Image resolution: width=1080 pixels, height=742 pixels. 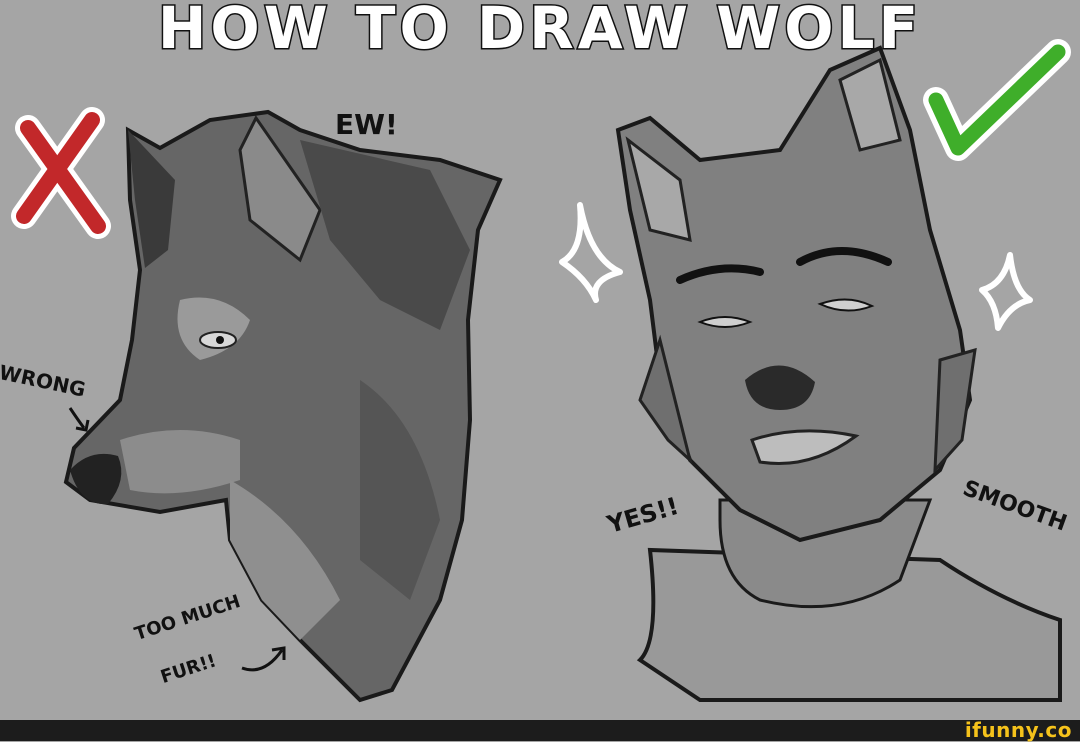 What do you see at coordinates (997, 100) in the screenshot?
I see `check-icon` at bounding box center [997, 100].